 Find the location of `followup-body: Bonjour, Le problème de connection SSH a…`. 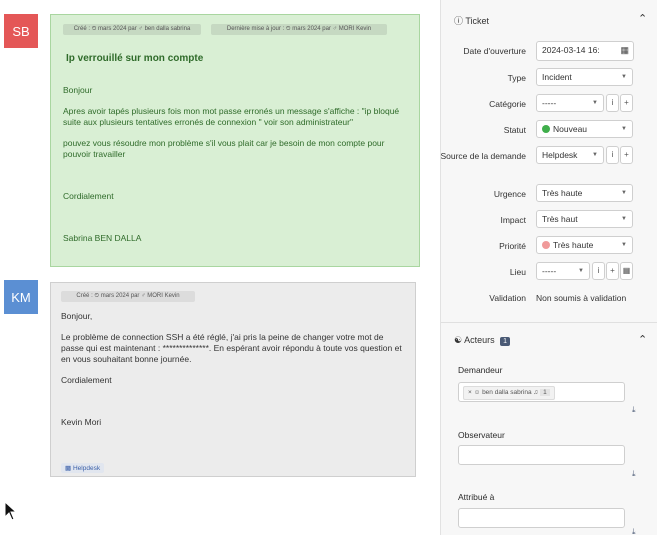

followup-body: Bonjour, Le problème de connection SSH a… is located at coordinates (233, 369).